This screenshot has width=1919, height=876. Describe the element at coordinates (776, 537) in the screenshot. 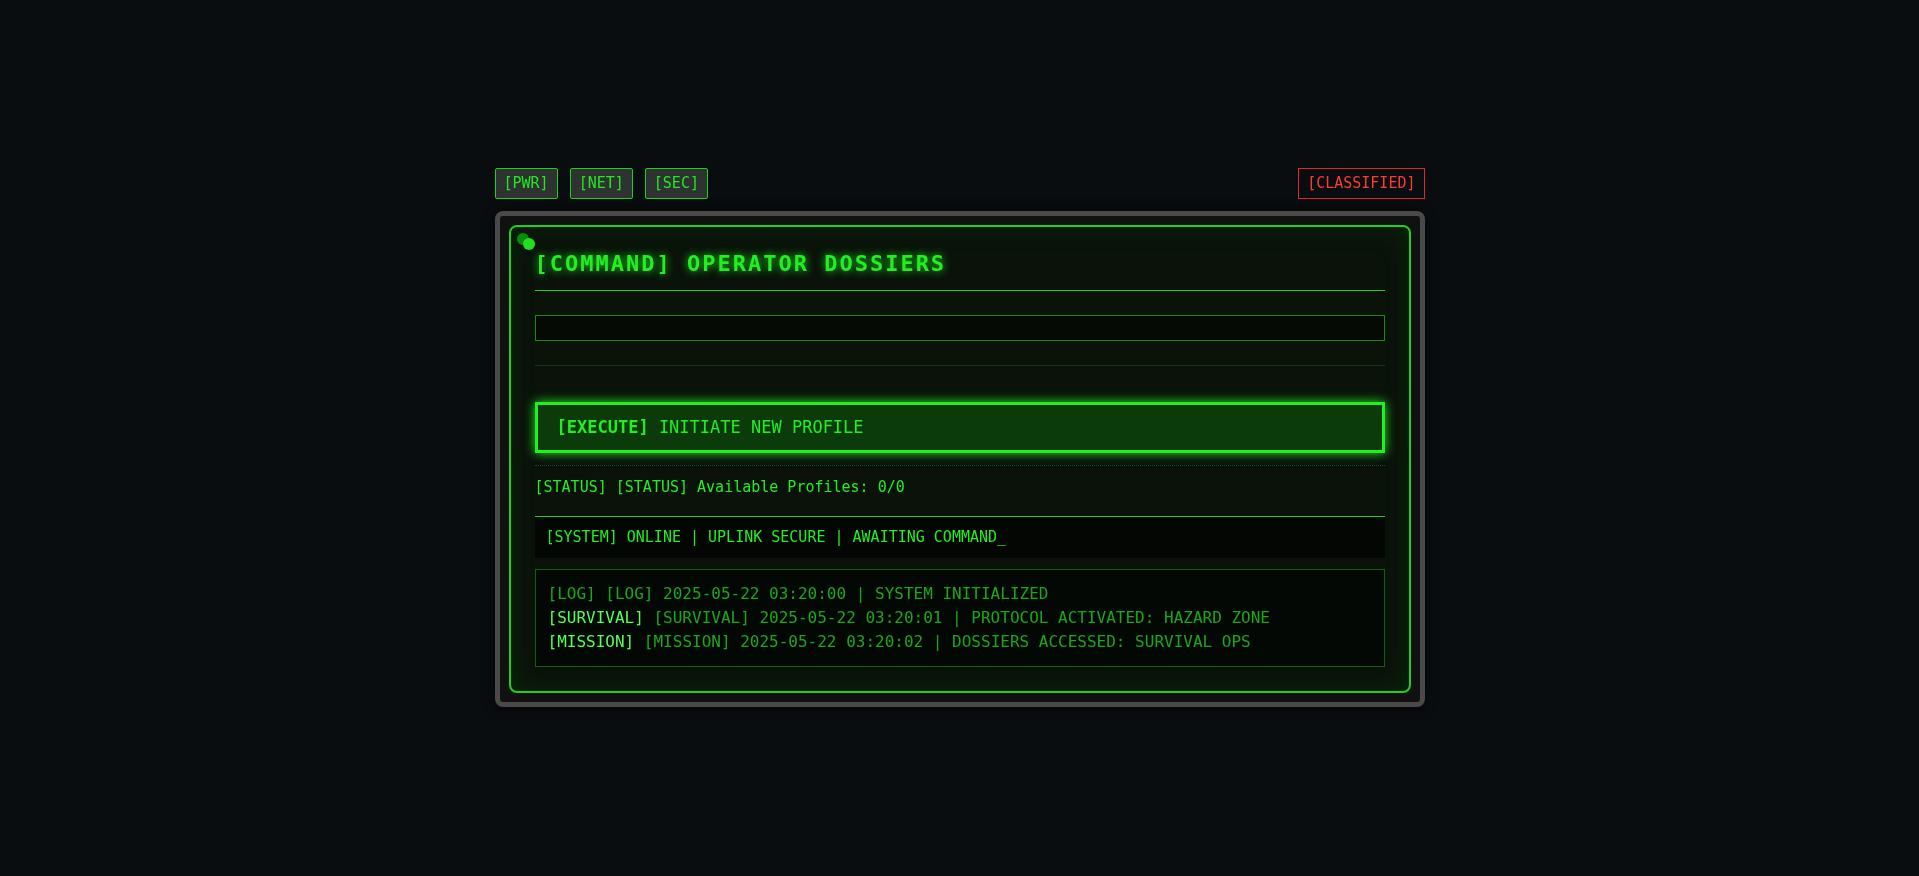

I see `system-status-text: [SYSTEM] ONLINE | UPLINK SECURE | AWAITING COMMAND_` at that location.